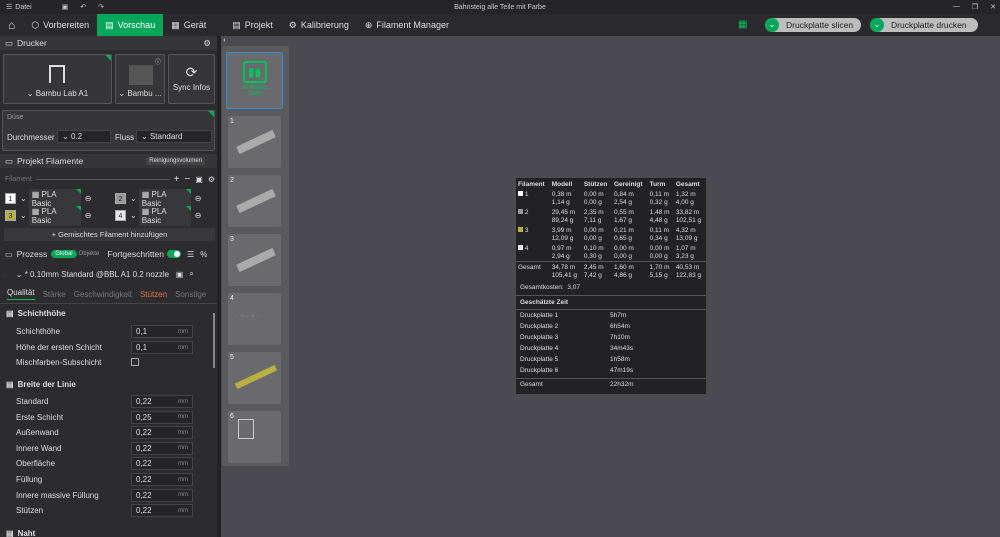 This screenshot has width=1000, height=537. I want to click on plate-thumbnail: 3, so click(254, 260).